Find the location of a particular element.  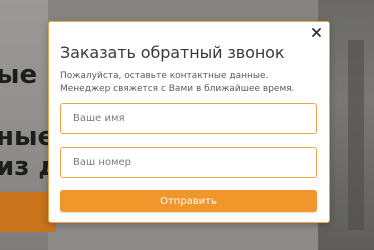

background-right-detail is located at coordinates (356, 135).